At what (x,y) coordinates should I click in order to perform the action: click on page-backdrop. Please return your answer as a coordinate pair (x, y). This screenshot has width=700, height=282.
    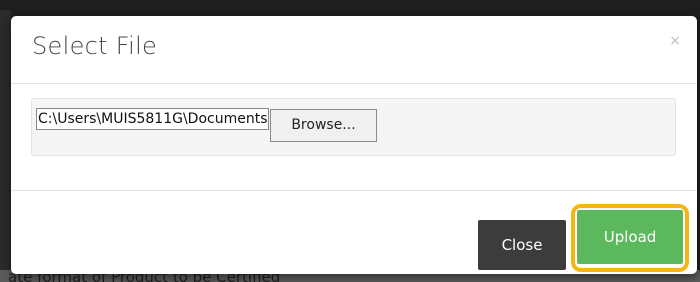
    Looking at the image, I should click on (5, 140).